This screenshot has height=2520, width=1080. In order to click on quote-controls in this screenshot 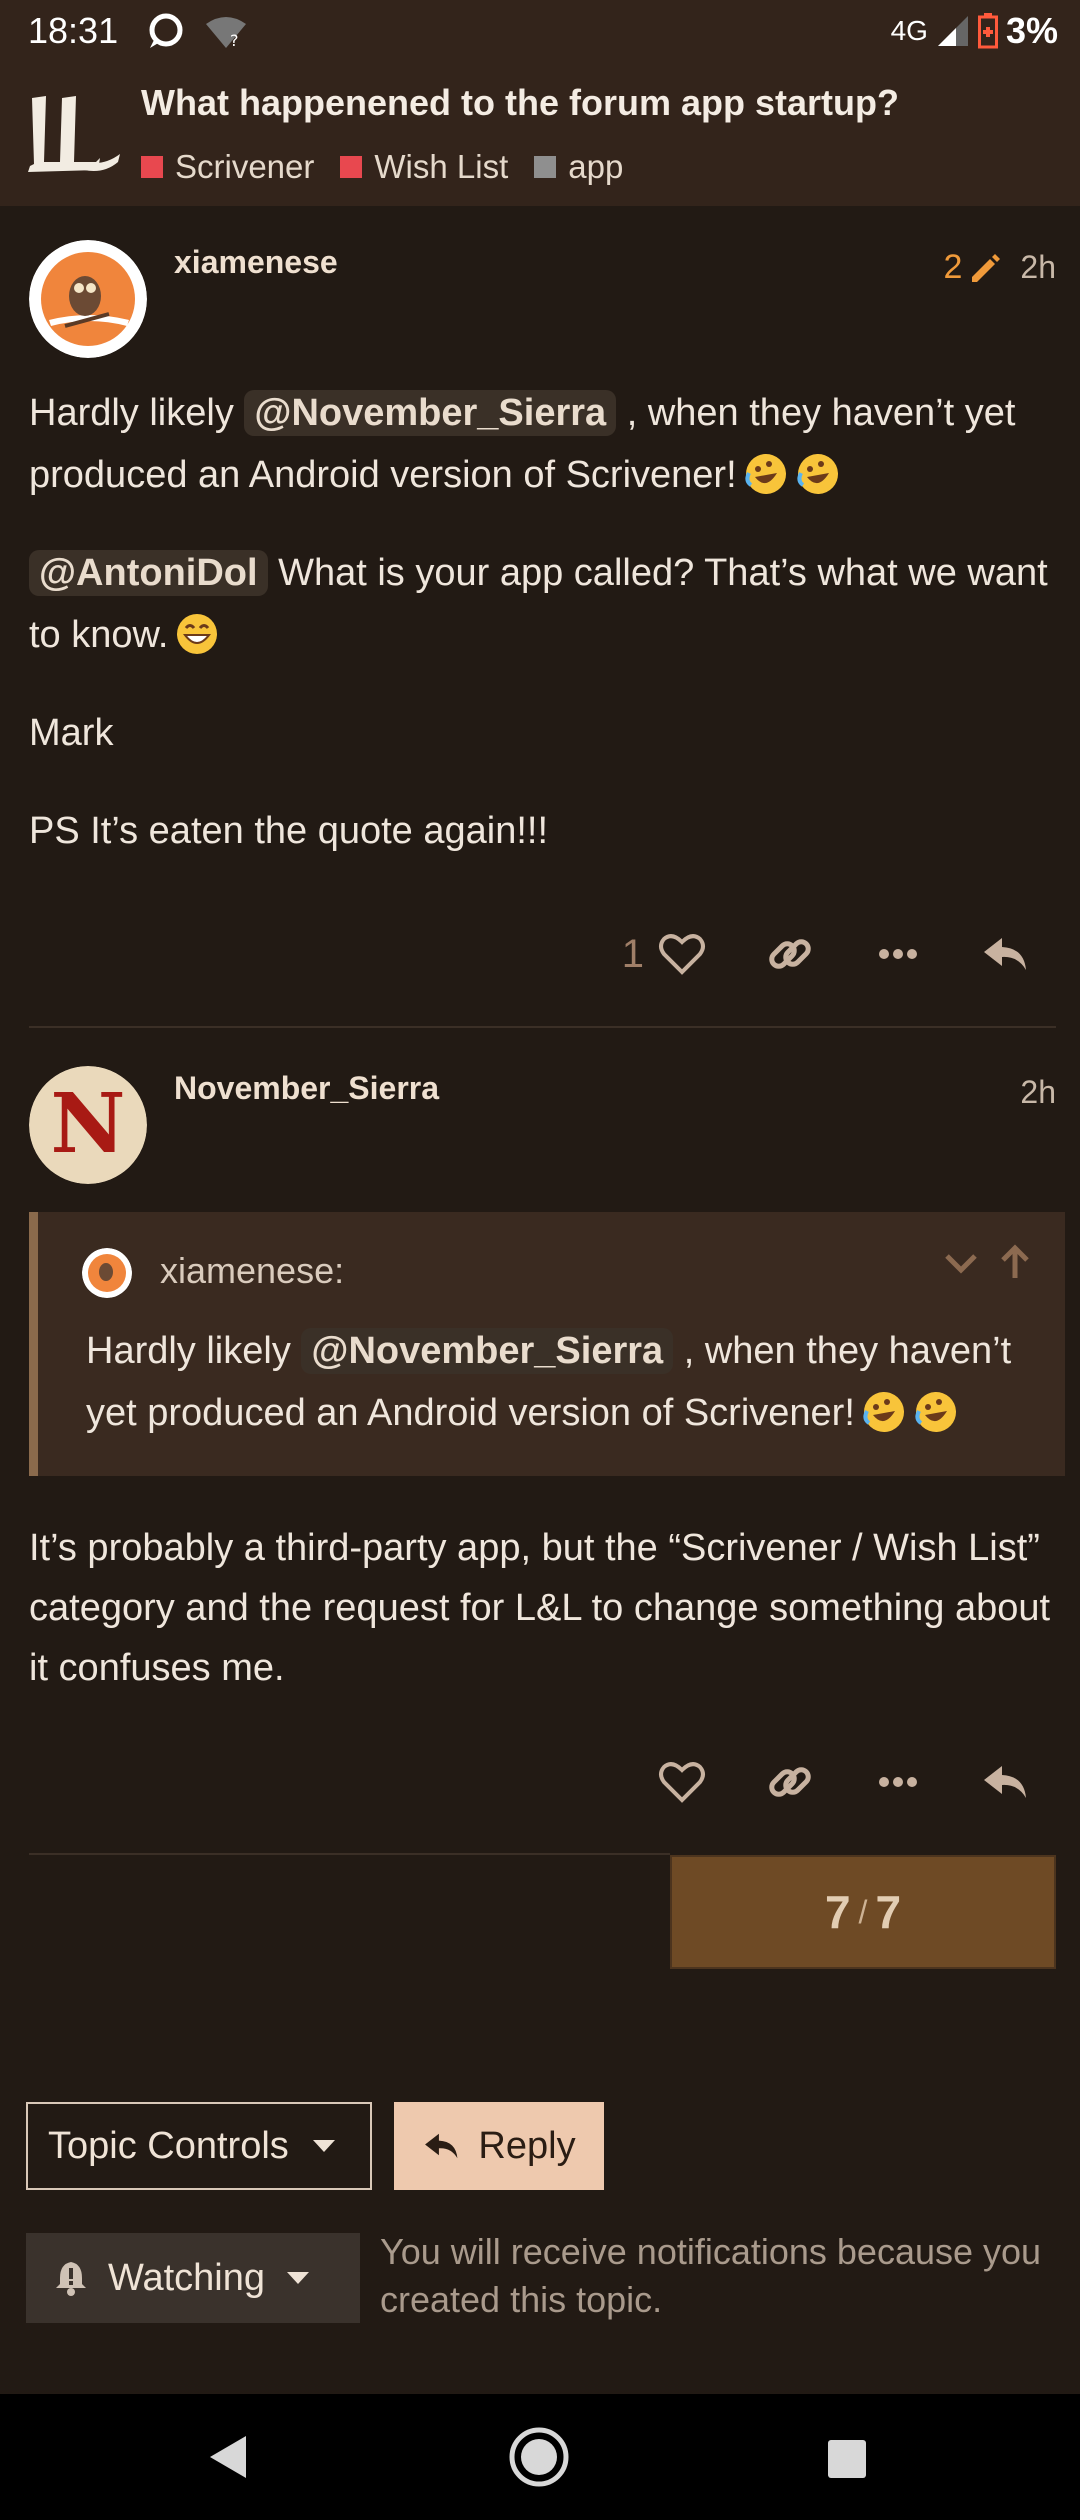, I will do `click(988, 1262)`.